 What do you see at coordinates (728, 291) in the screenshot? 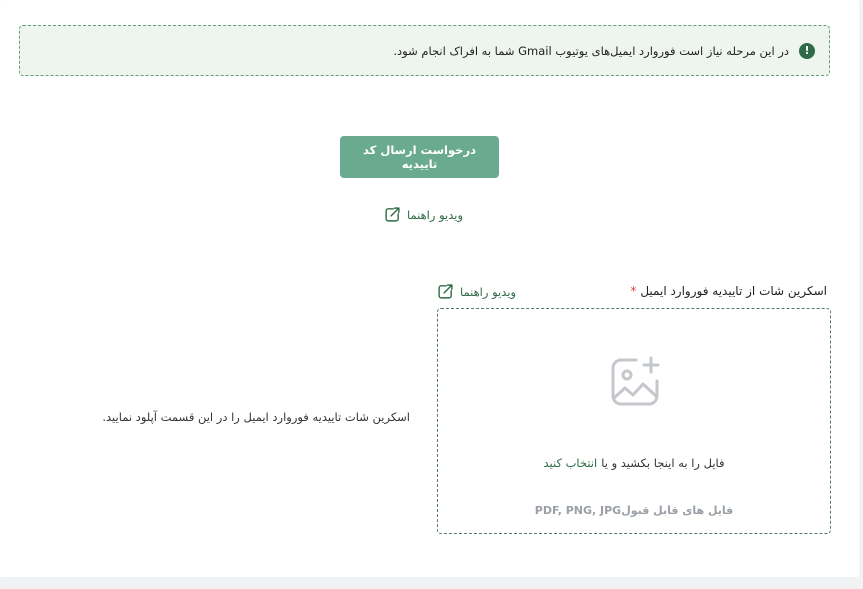
I see `screenshot-field-label: اسکرین شات از تاییدیه فوروارد ایمیل*` at bounding box center [728, 291].